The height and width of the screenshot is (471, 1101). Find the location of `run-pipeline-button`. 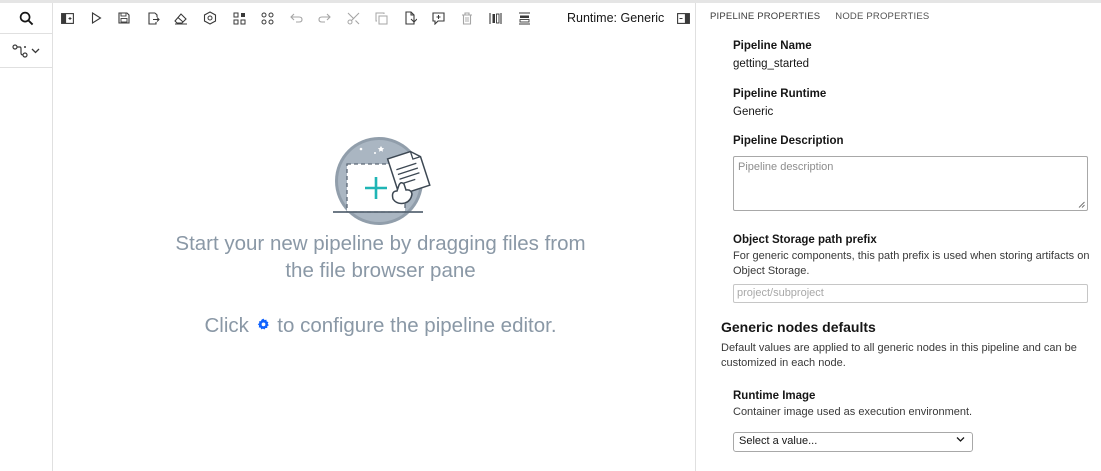

run-pipeline-button is located at coordinates (96, 18).